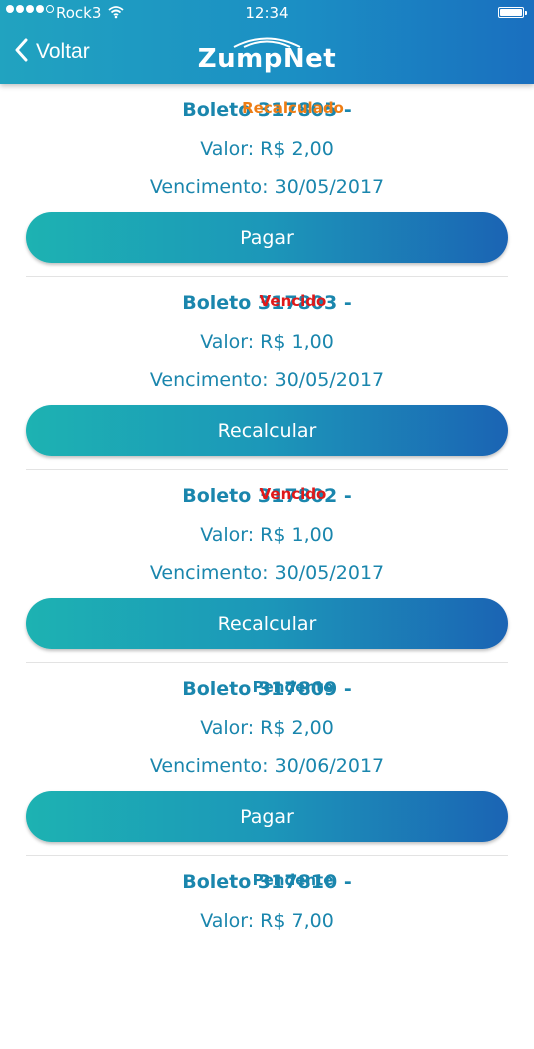  I want to click on boleto-title: Boleto 317803 - Vencido, so click(267, 303).